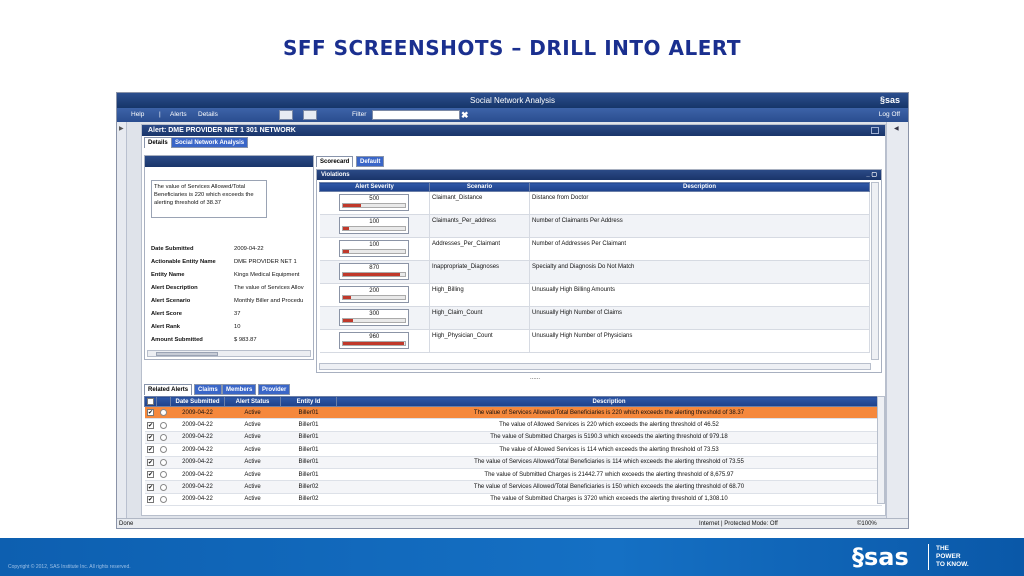 The image size is (1024, 576). I want to click on col-date-submitted: Date Submitted, so click(197, 401).